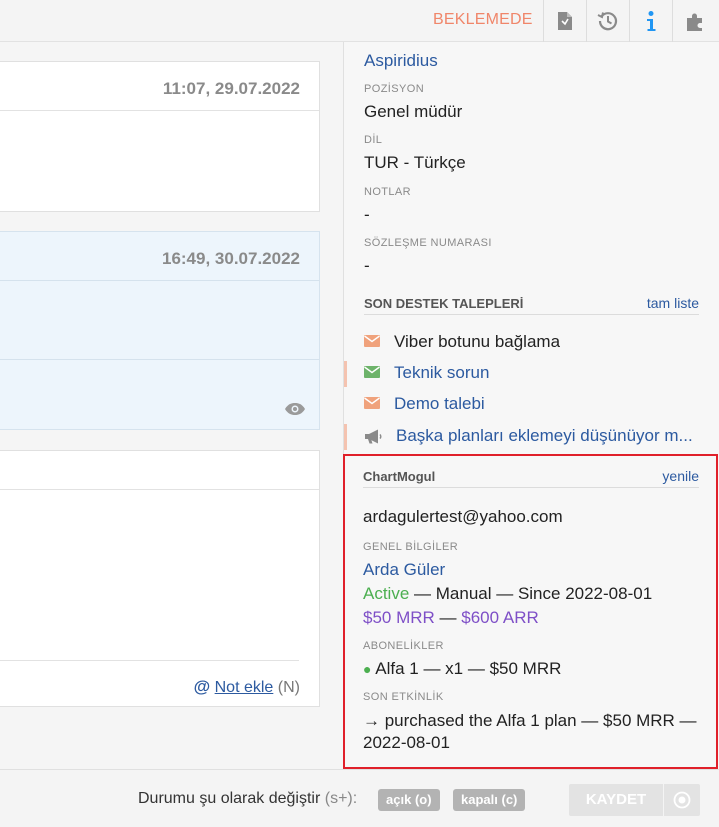 The image size is (719, 827). What do you see at coordinates (442, 372) in the screenshot?
I see `ticket-title: Teknik sorun` at bounding box center [442, 372].